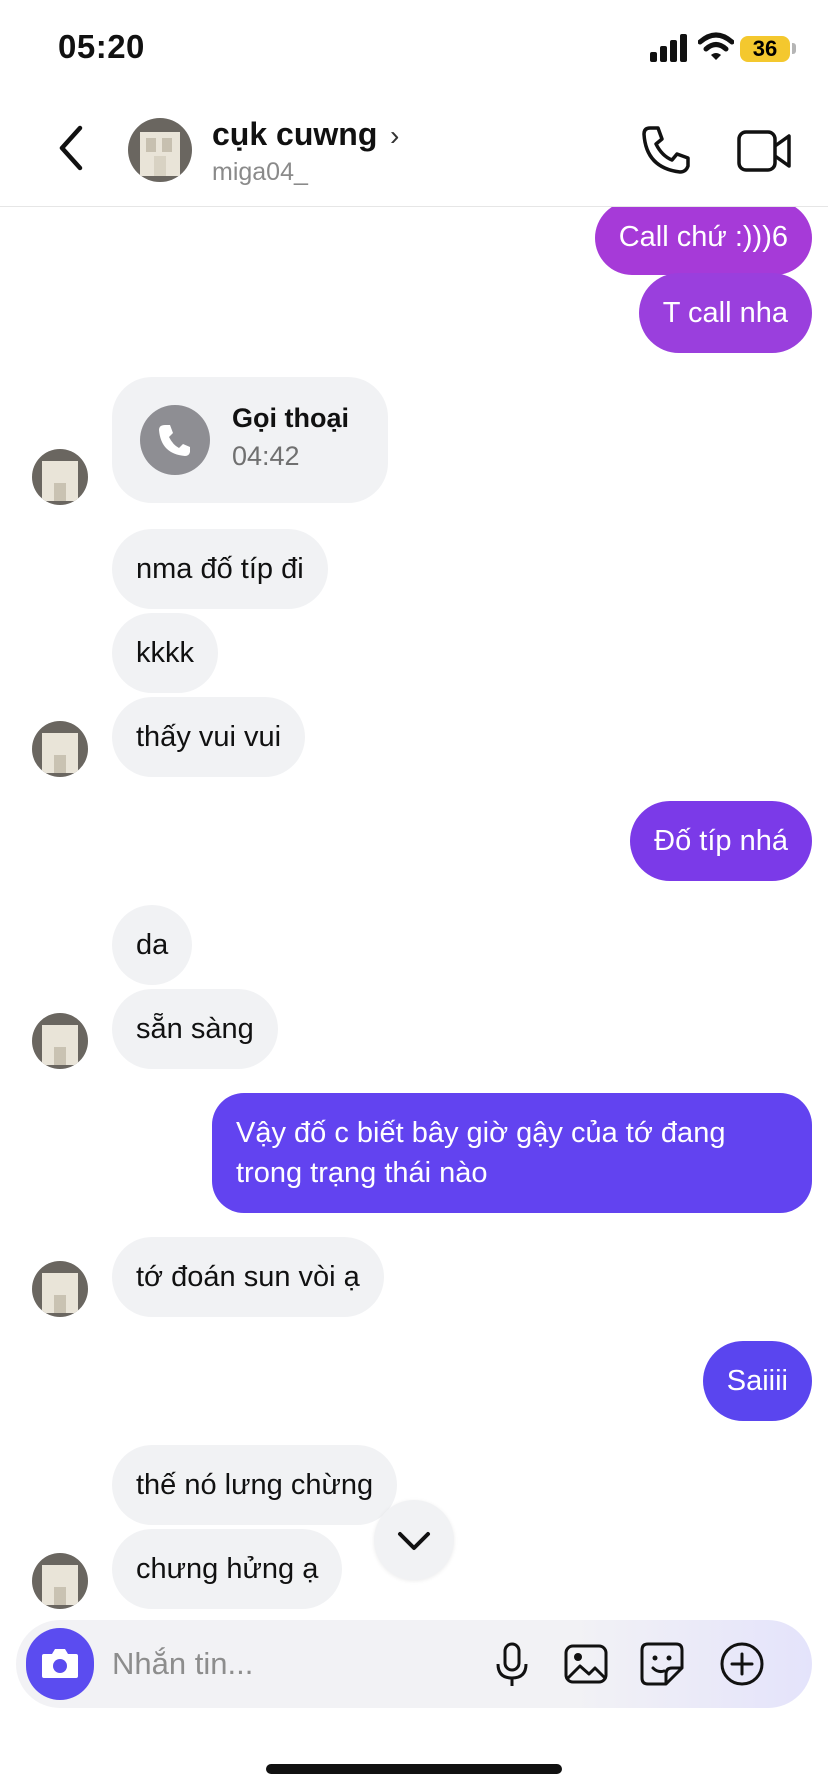 The width and height of the screenshot is (828, 1792). I want to click on voice-call-card: Gọi thoại 04:42, so click(250, 440).